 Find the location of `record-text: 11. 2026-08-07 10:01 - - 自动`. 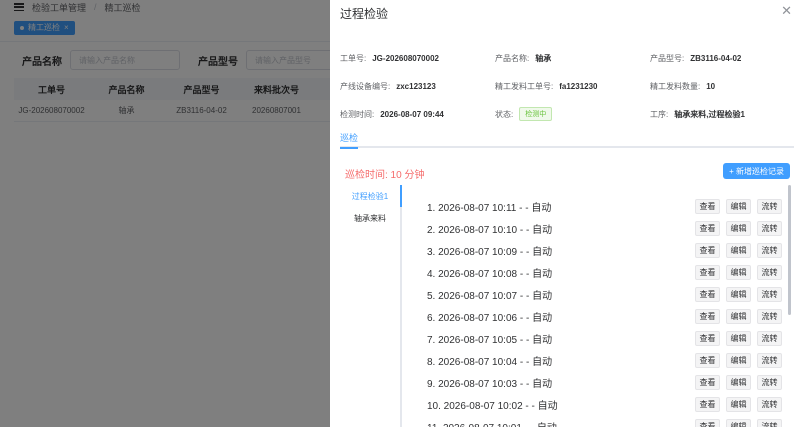

record-text: 11. 2026-08-07 10:01 - - 自动 is located at coordinates (488, 423).